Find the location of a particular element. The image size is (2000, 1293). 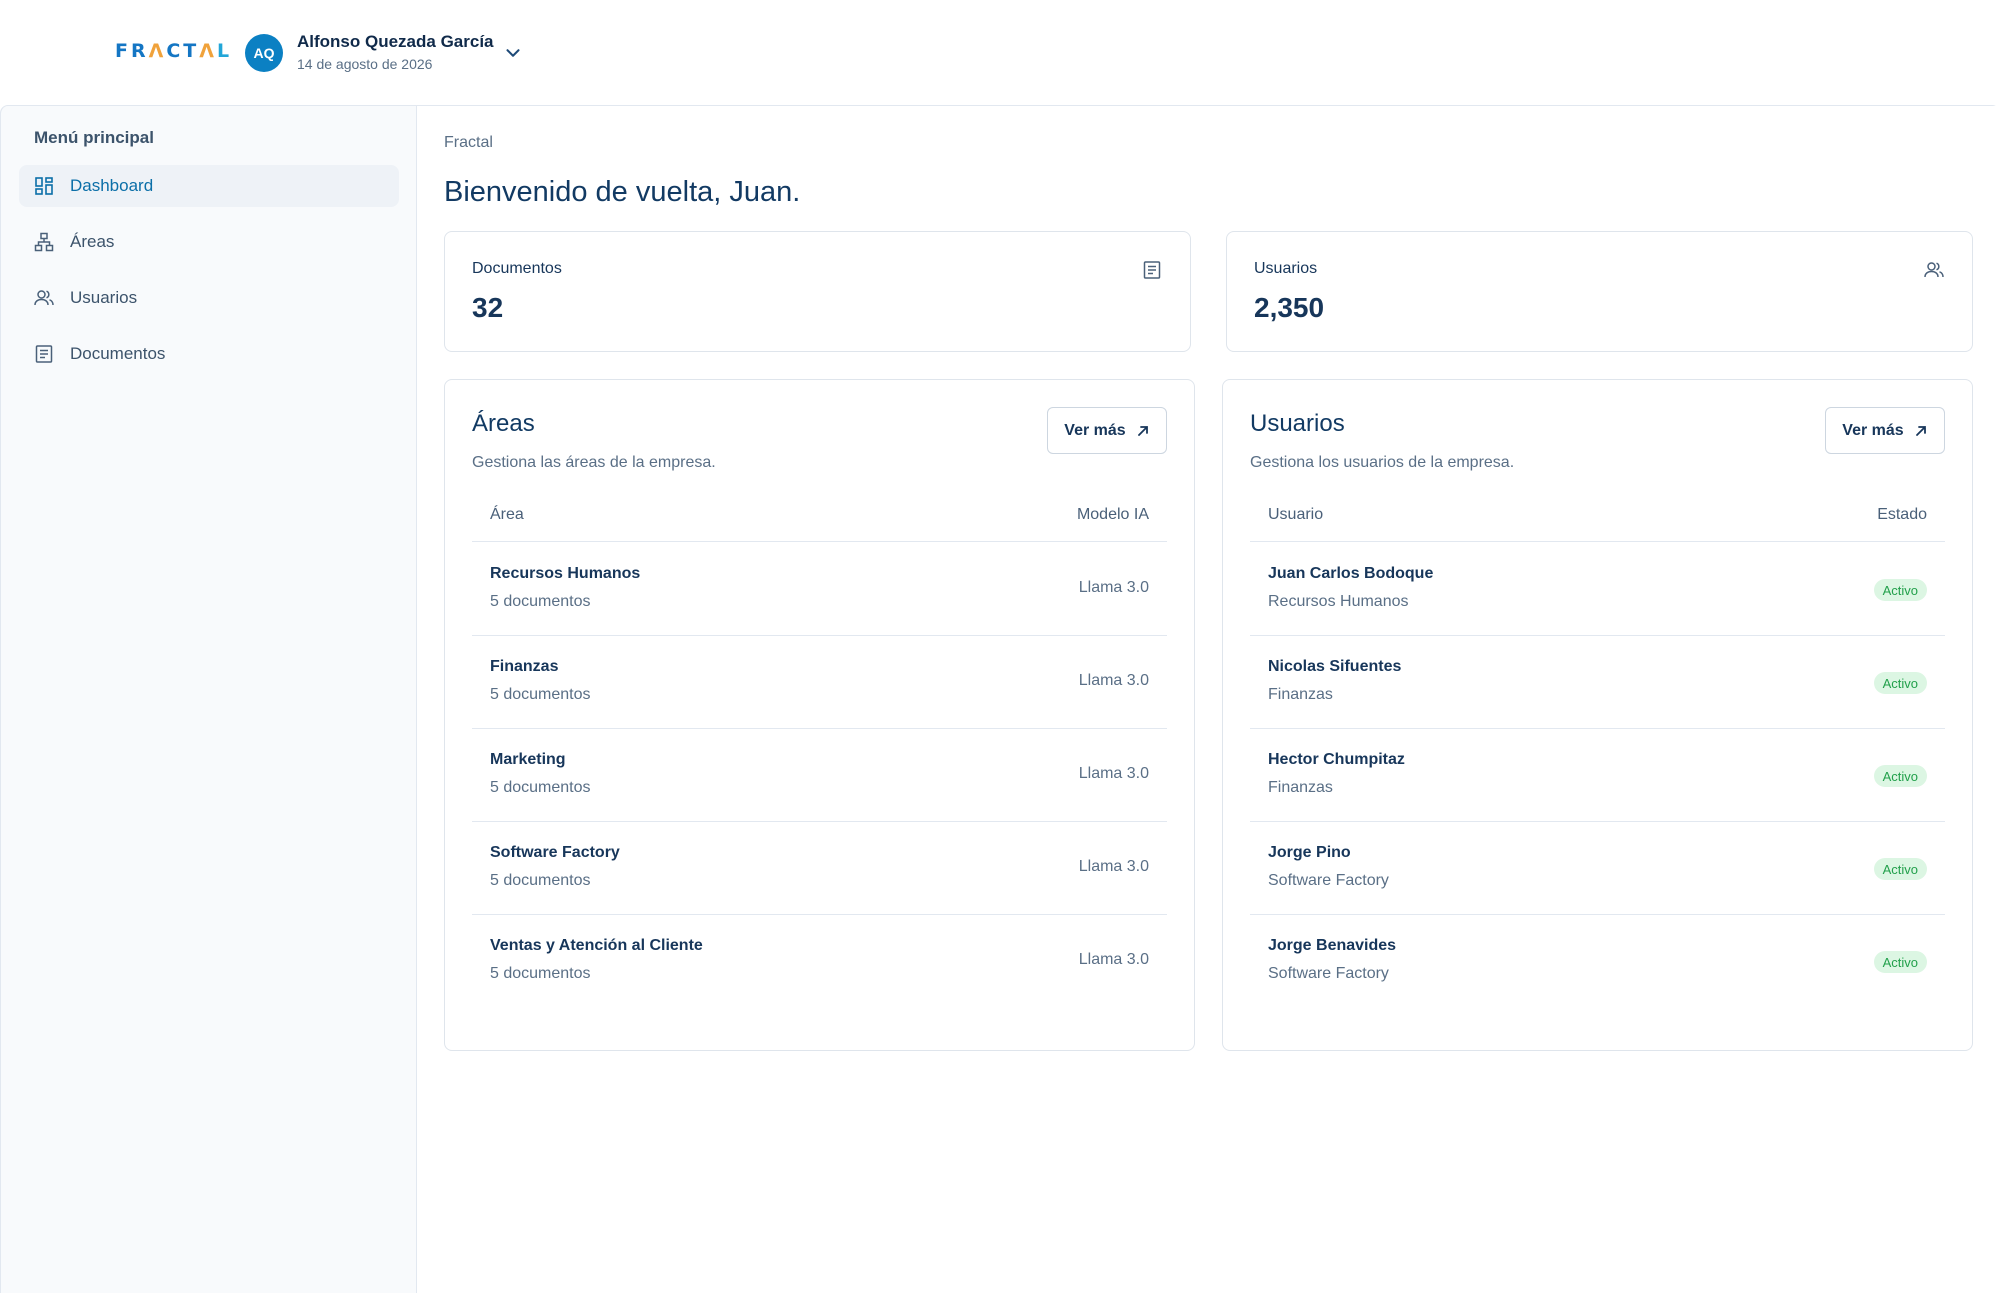

column-header-estado: Estado is located at coordinates (1902, 514).